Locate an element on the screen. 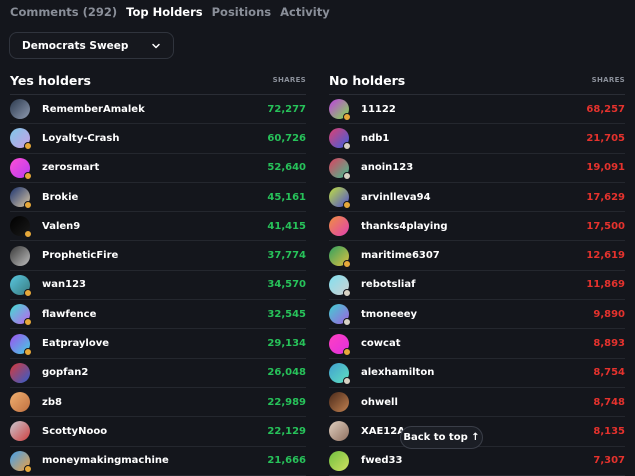 This screenshot has width=635, height=476. tab-comments: Comments (292) is located at coordinates (63, 12).